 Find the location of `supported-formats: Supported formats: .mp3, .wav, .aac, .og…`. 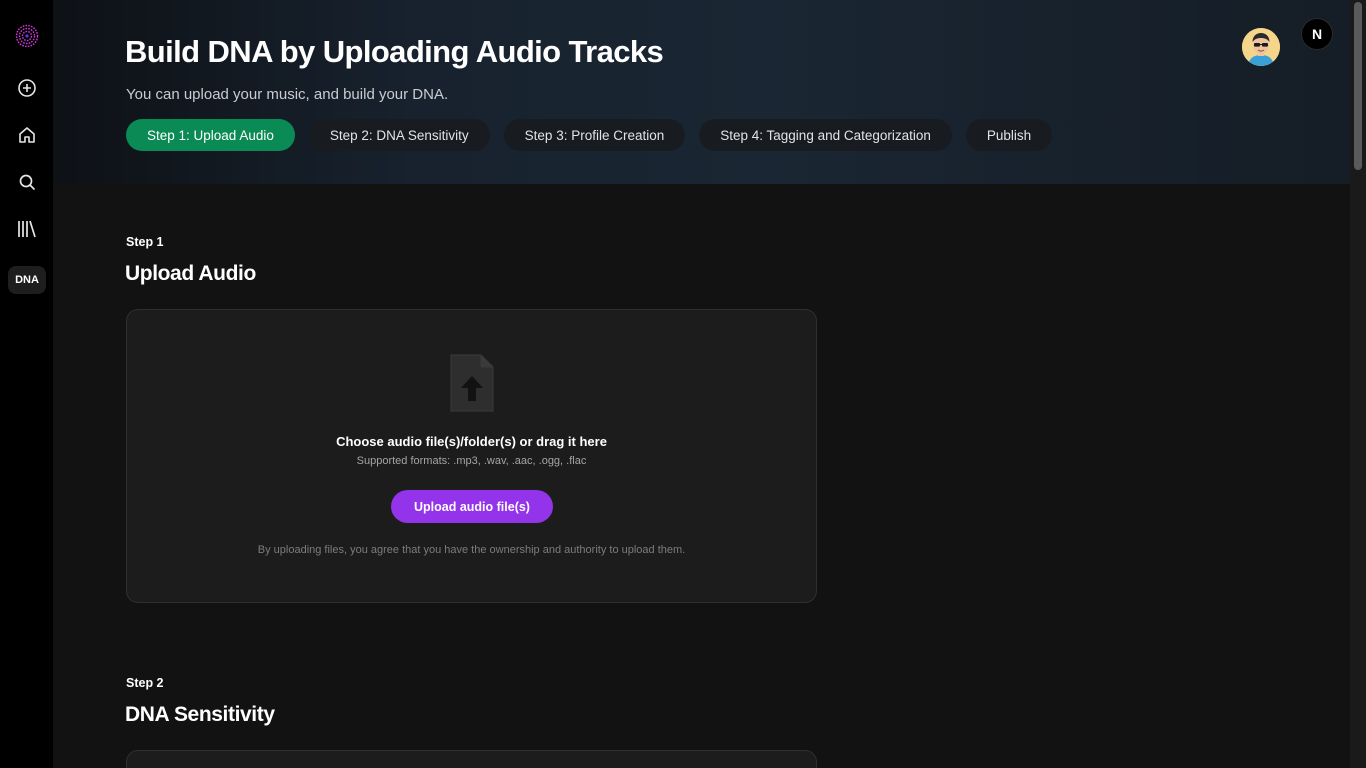

supported-formats: Supported formats: .mp3, .wav, .aac, .og… is located at coordinates (471, 461).